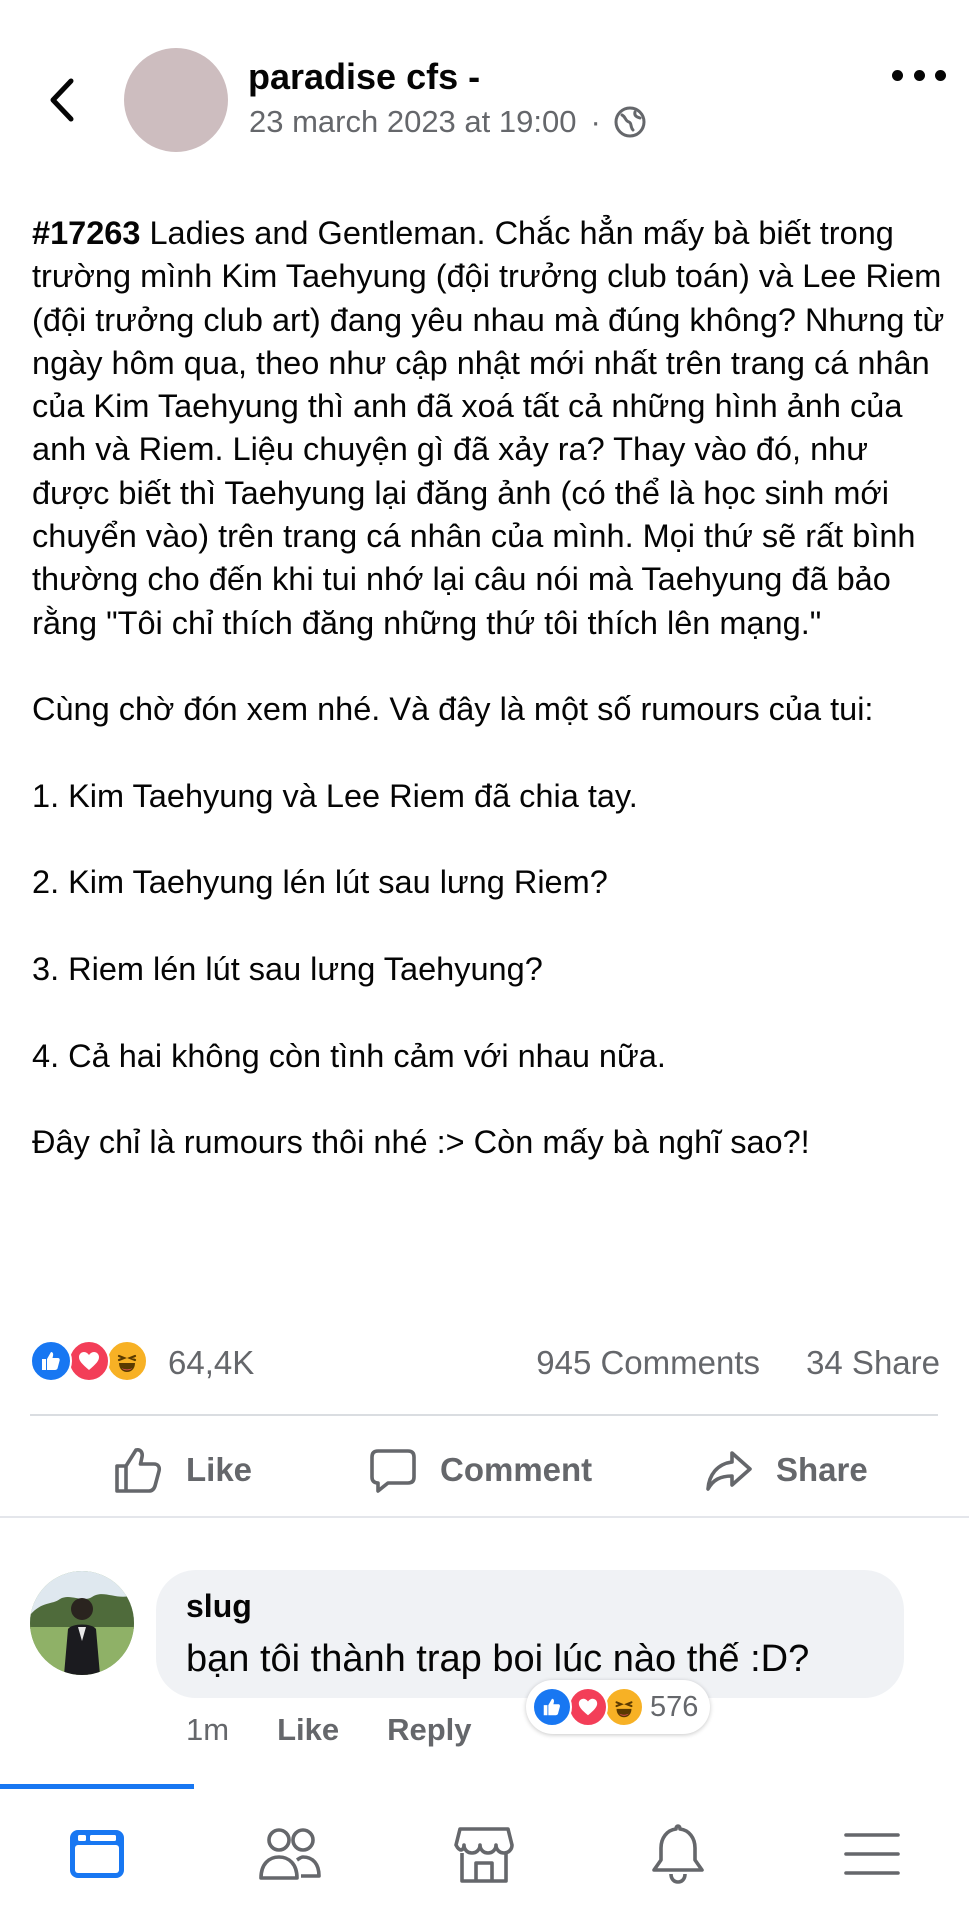 This screenshot has width=969, height=1920. What do you see at coordinates (97, 1786) in the screenshot?
I see `active-tab-indicator` at bounding box center [97, 1786].